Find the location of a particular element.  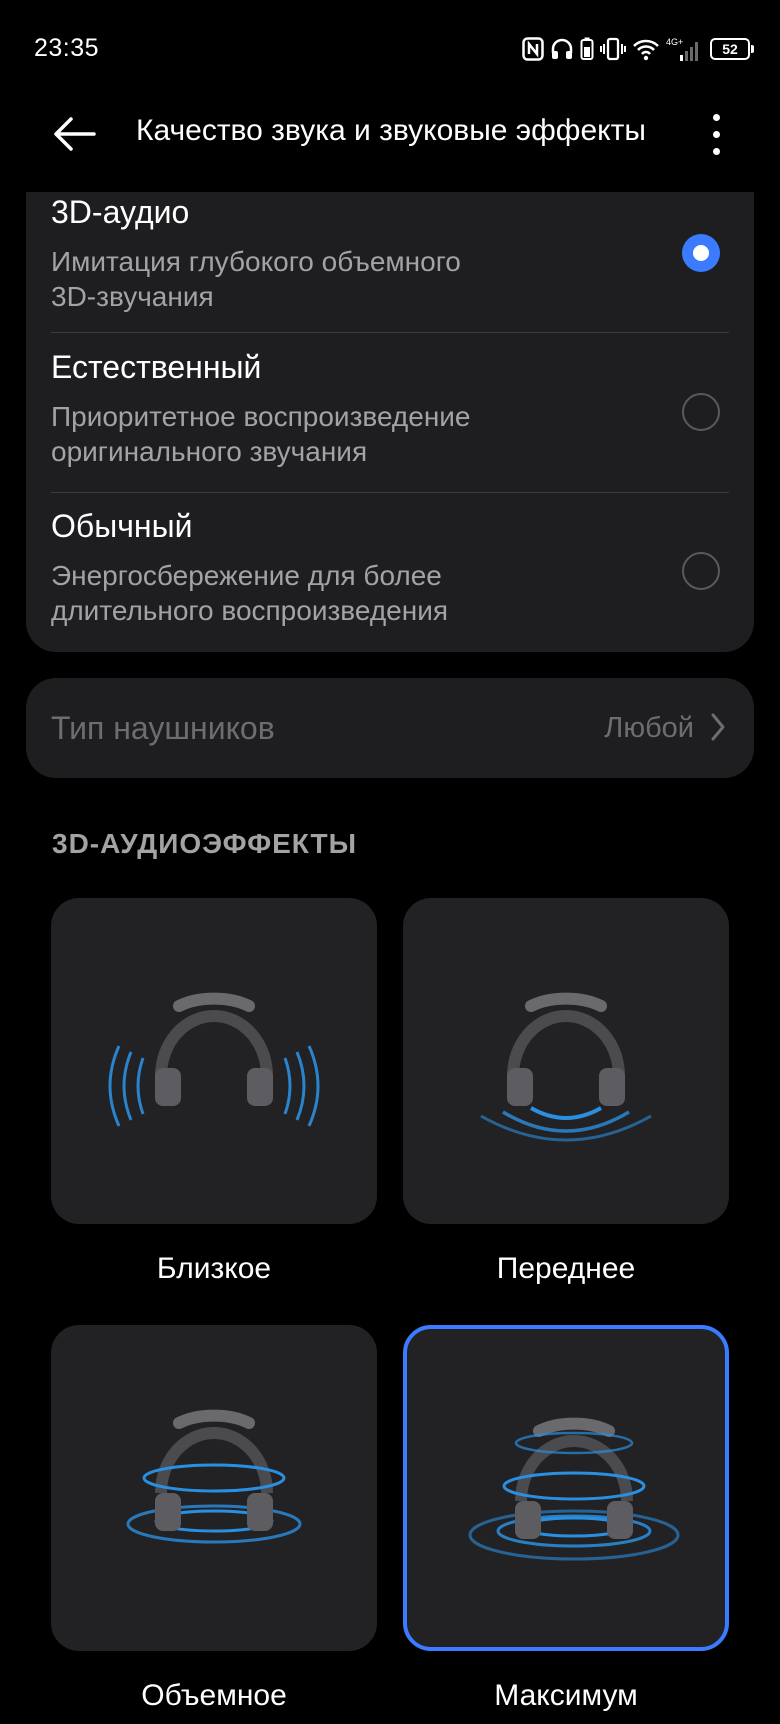

vibrate-icon is located at coordinates (613, 49).